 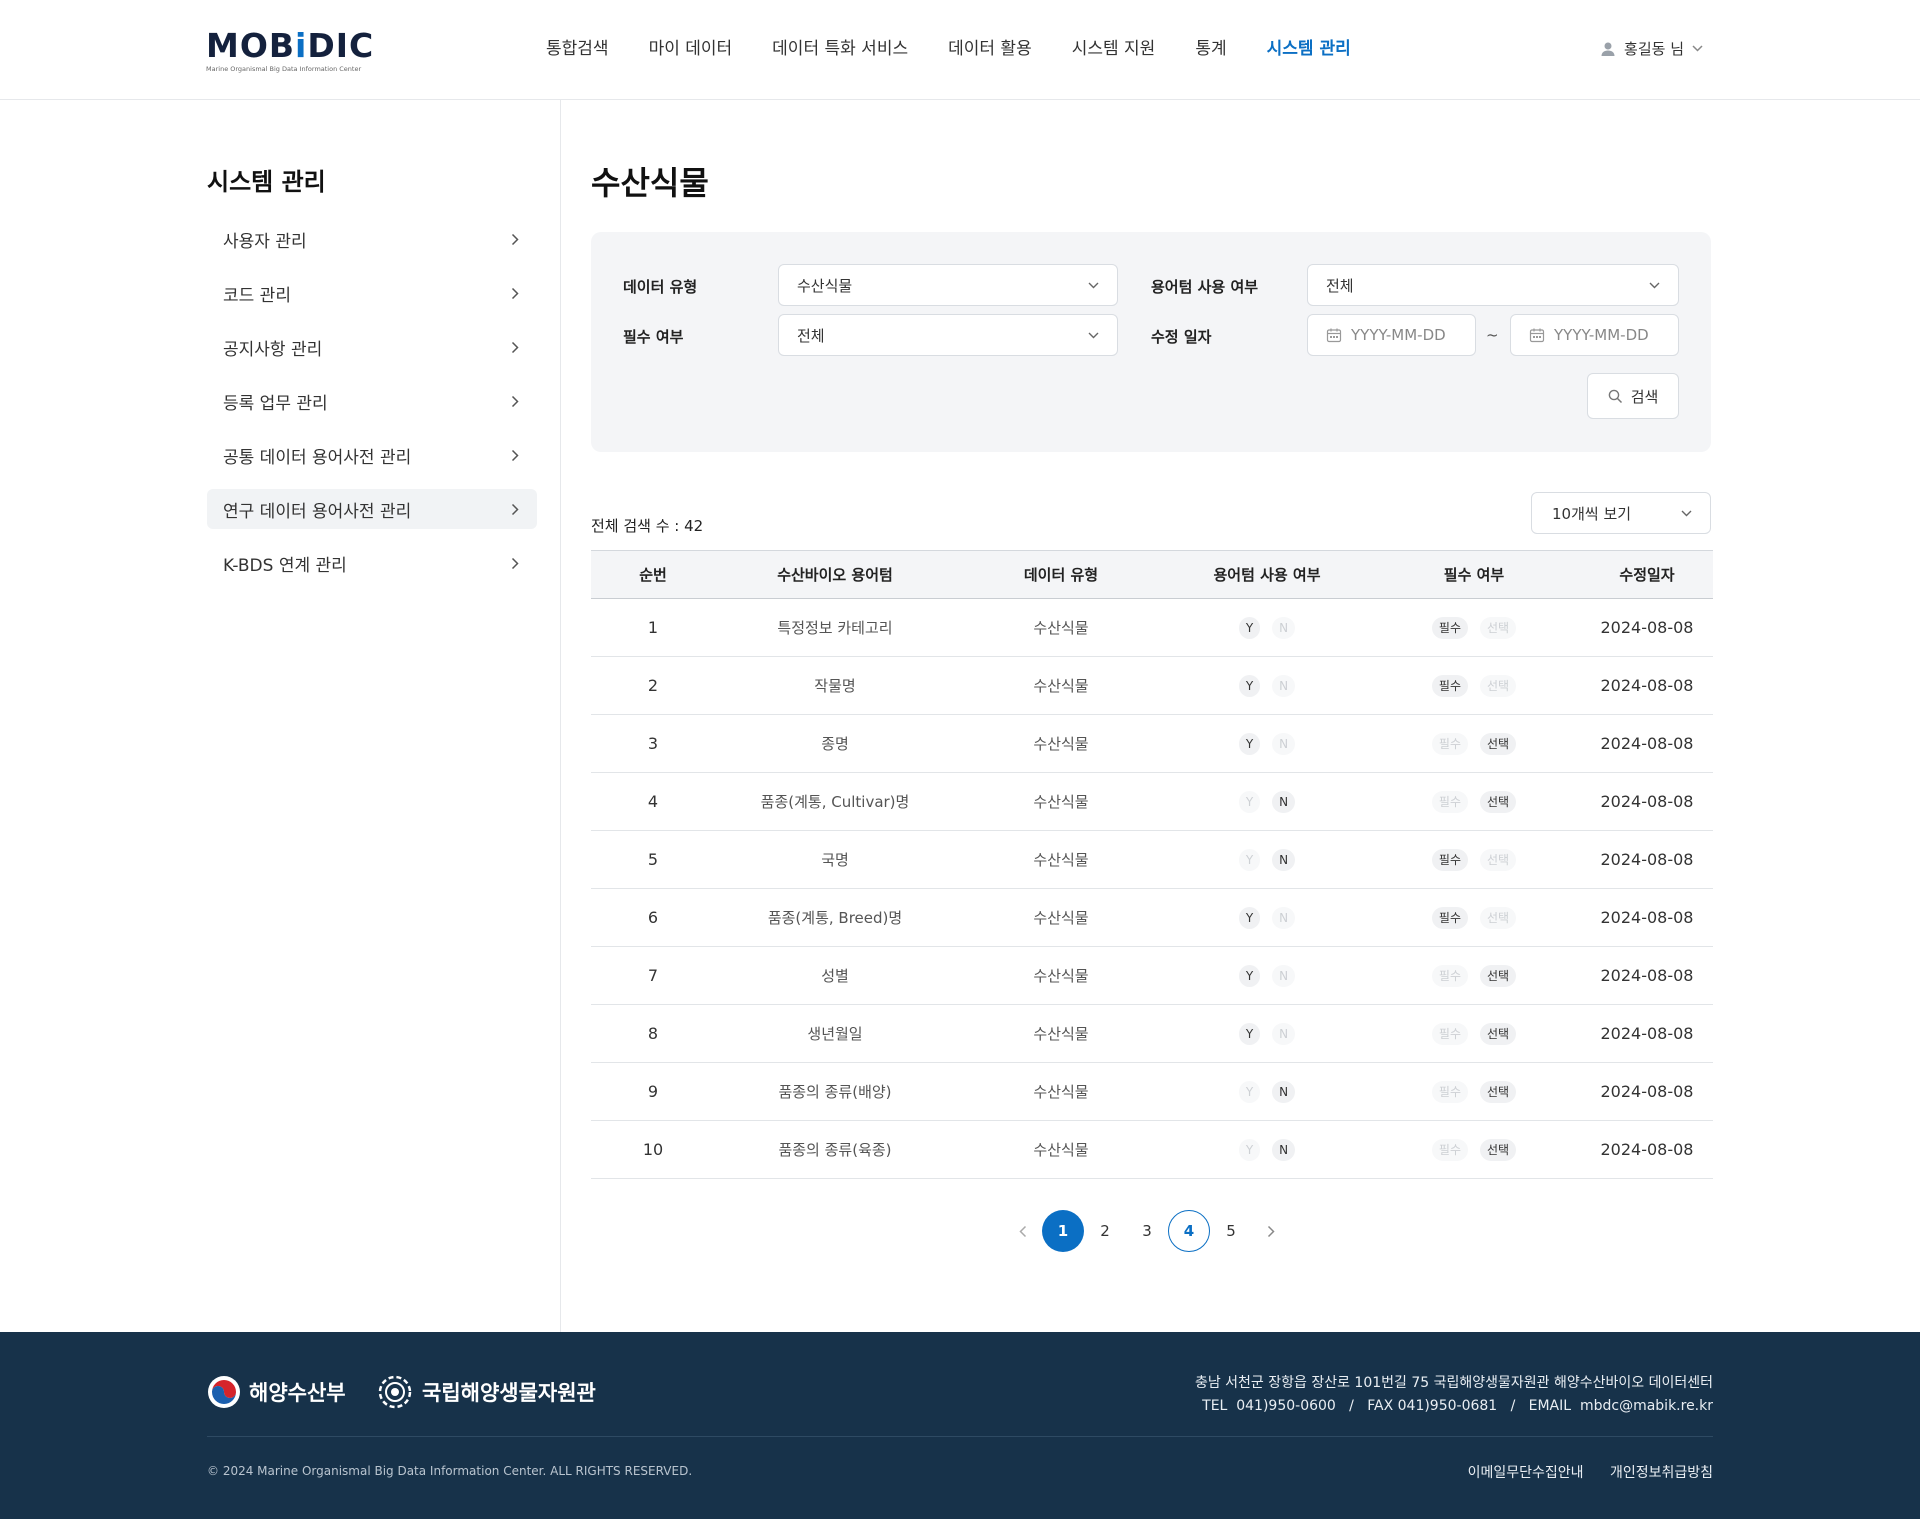 I want to click on date-from-input: YYYY-MM-DD, so click(x=1391, y=335).